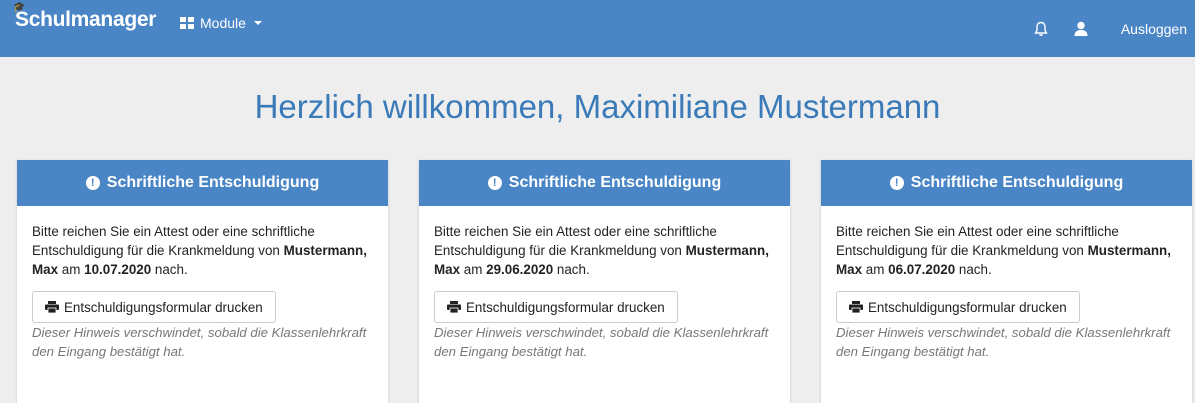 The width and height of the screenshot is (1195, 403). What do you see at coordinates (520, 269) in the screenshot?
I see `absence-date: 29.06.2020` at bounding box center [520, 269].